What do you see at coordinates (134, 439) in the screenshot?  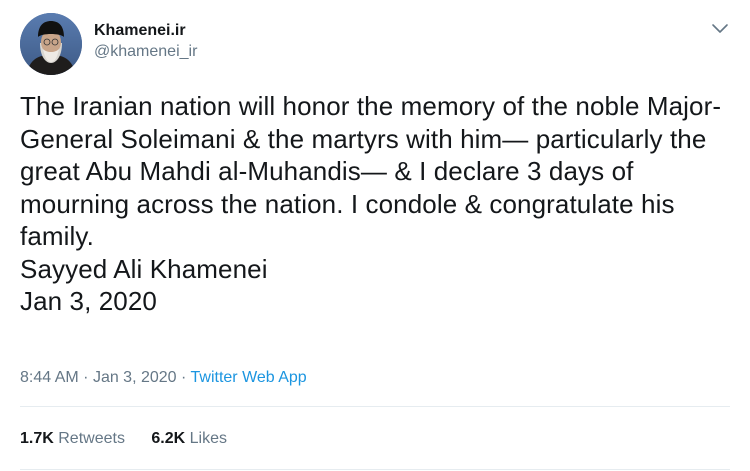 I see `tweet-stats: 1.7K Retweets 6.2K Likes` at bounding box center [134, 439].